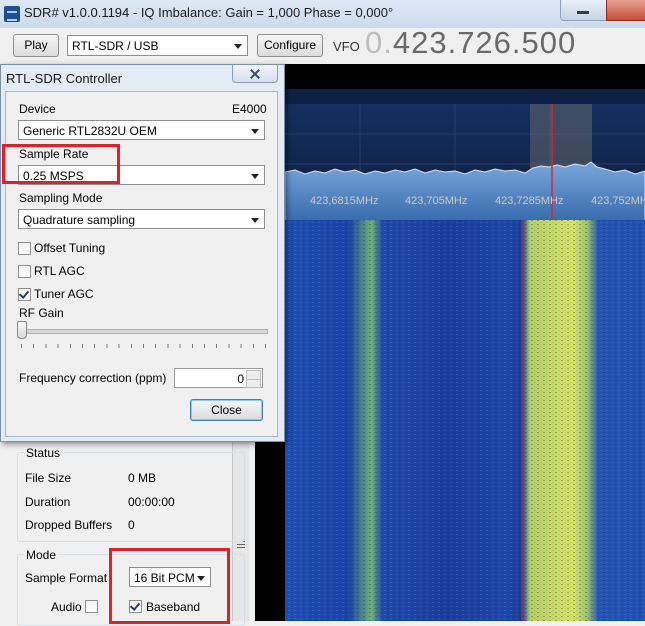 The image size is (645, 626). I want to click on spin-down-icon, so click(253, 383).